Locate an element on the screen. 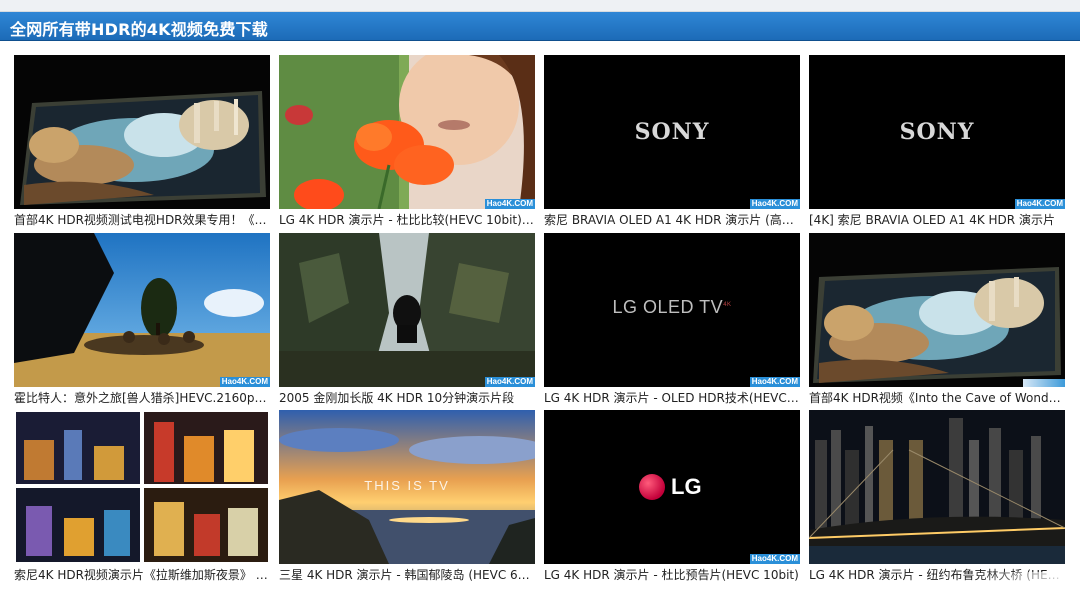 The height and width of the screenshot is (599, 1080). video-title: 三星 4K HDR 演示片 - 韩国郁陵岛 (HEVC 60fps) is located at coordinates (407, 575).